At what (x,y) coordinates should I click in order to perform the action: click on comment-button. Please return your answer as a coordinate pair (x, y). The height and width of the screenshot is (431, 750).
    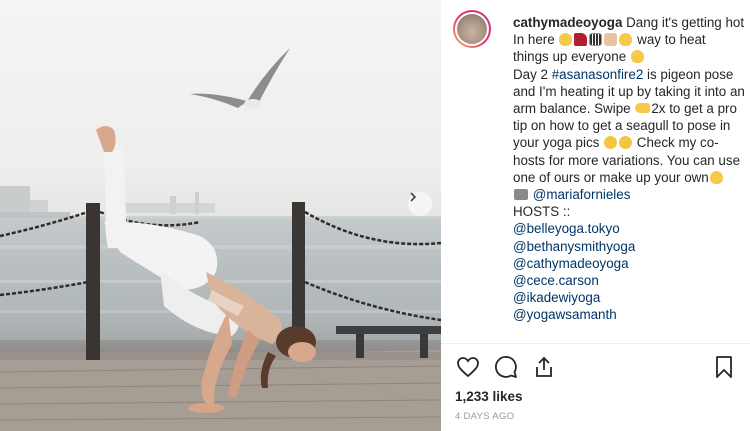
    Looking at the image, I should click on (506, 367).